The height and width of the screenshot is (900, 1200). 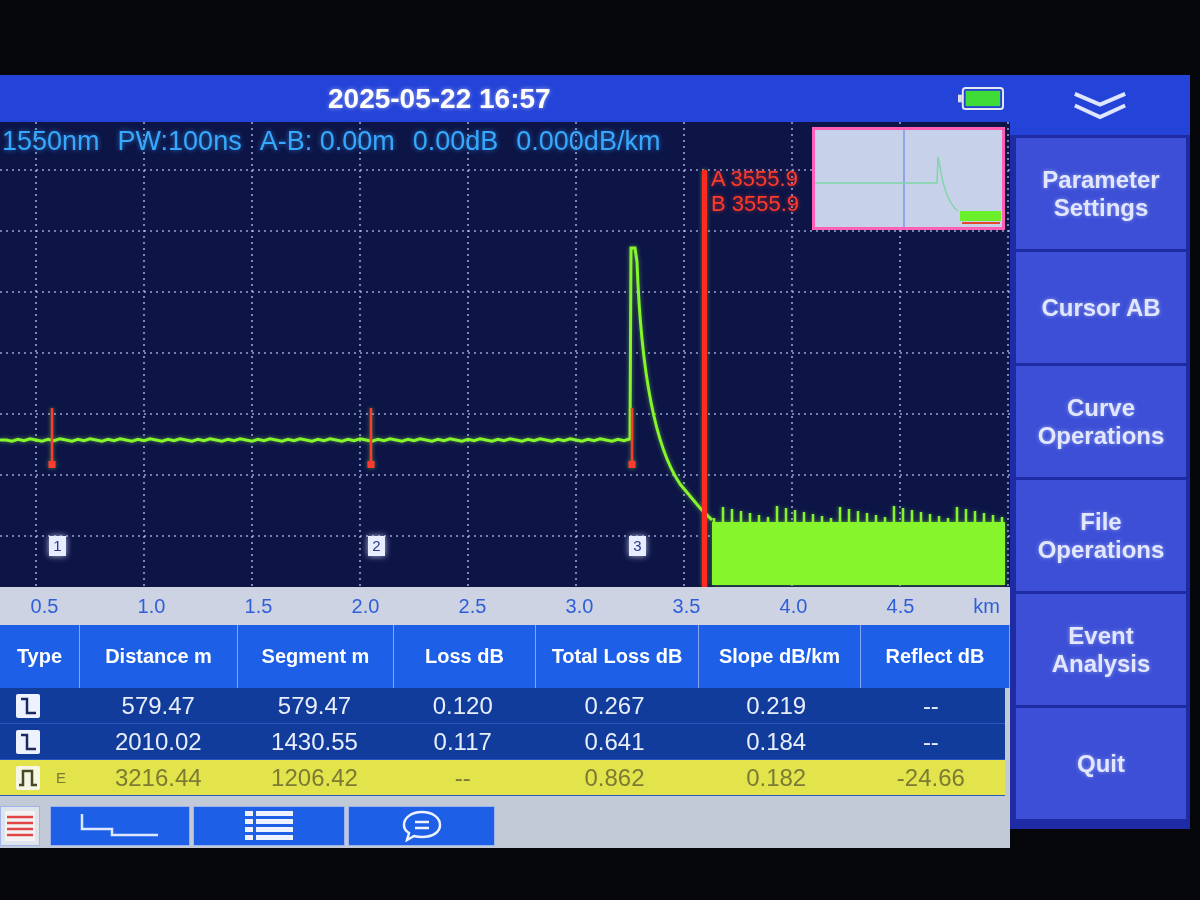 I want to click on trace-graph-icon, so click(x=120, y=826).